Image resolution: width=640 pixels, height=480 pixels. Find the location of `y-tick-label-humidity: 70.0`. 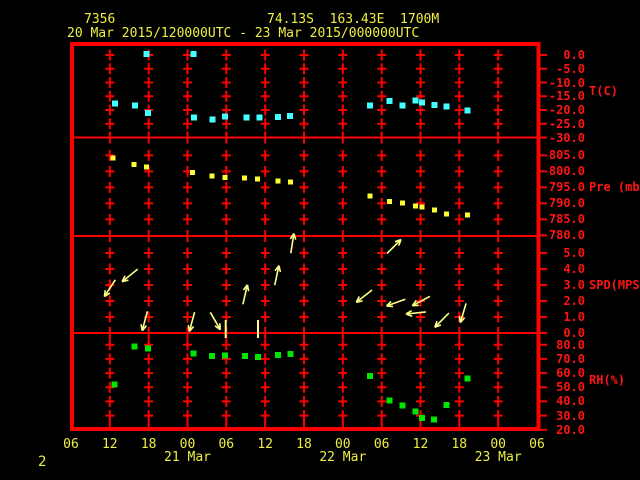

y-tick-label-humidity: 70.0 is located at coordinates (570, 358).